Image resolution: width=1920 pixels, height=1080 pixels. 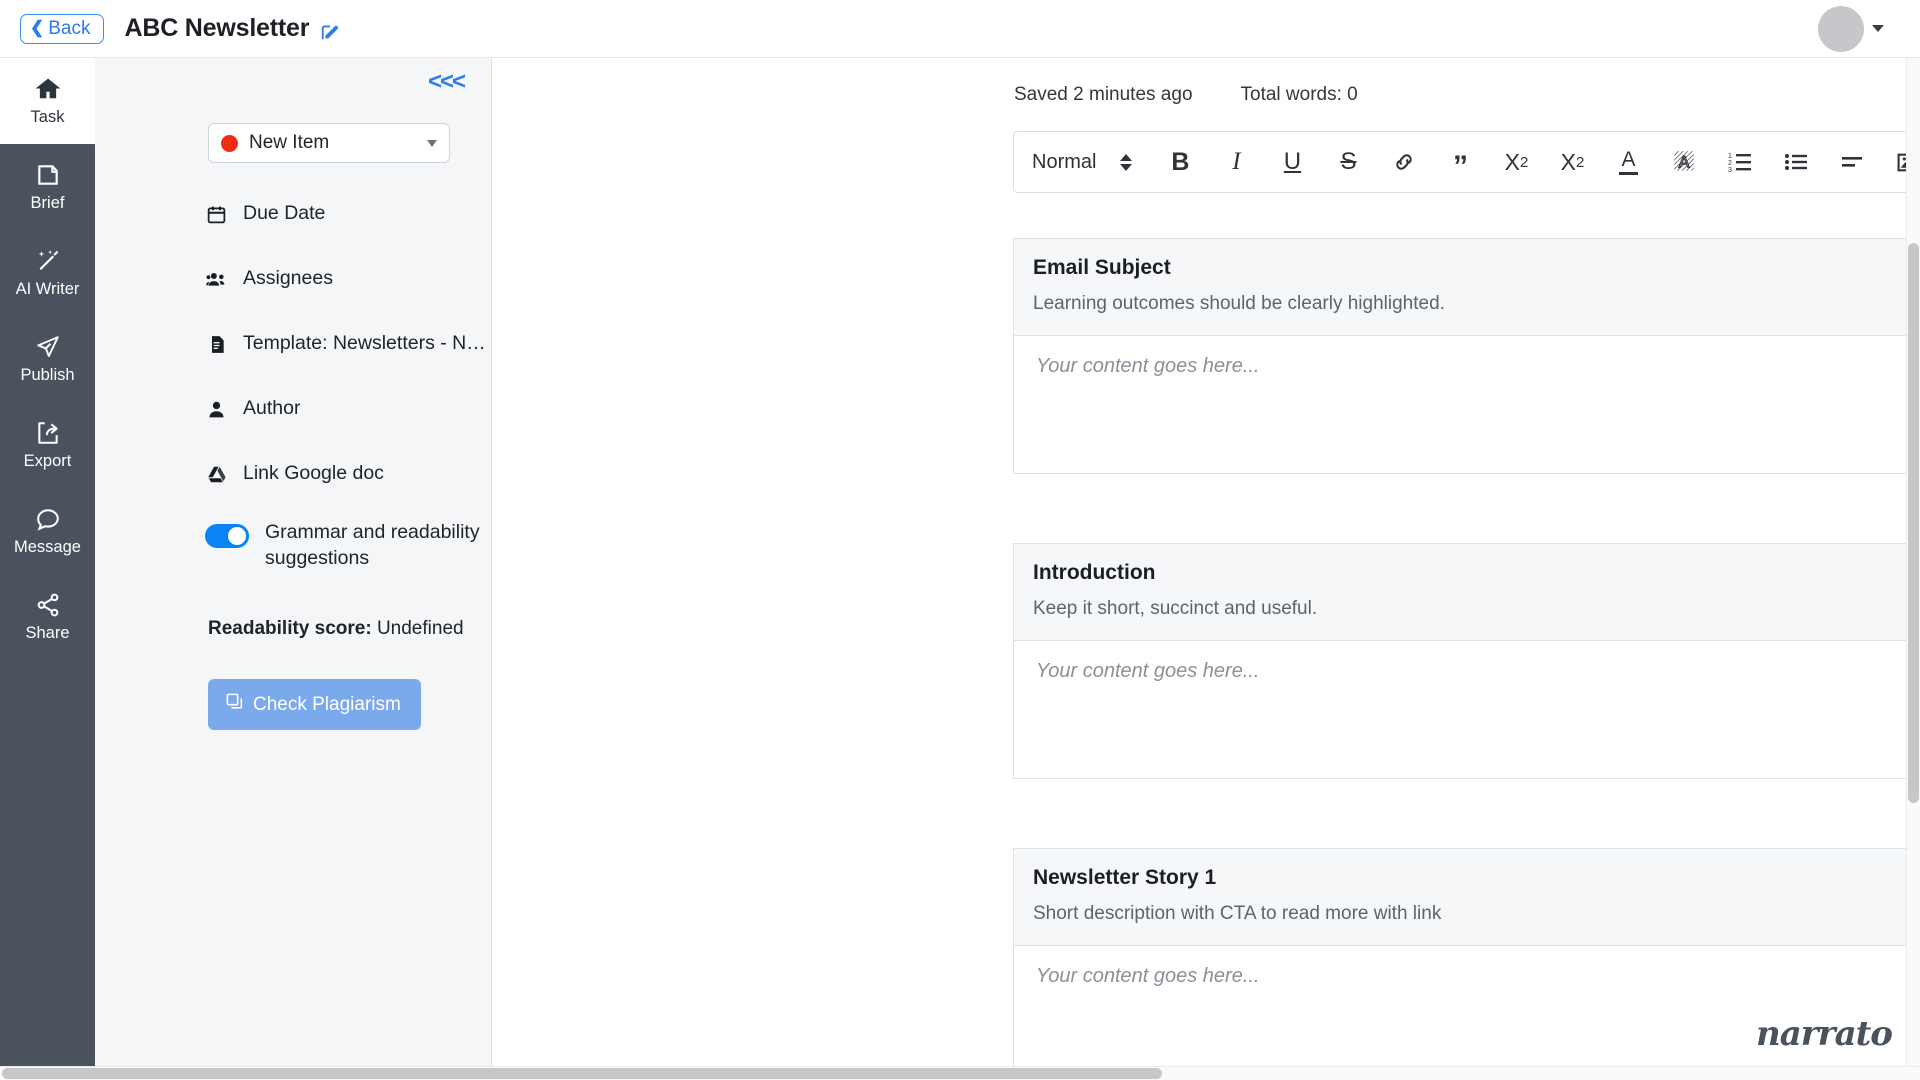 What do you see at coordinates (216, 279) in the screenshot?
I see `users-icon` at bounding box center [216, 279].